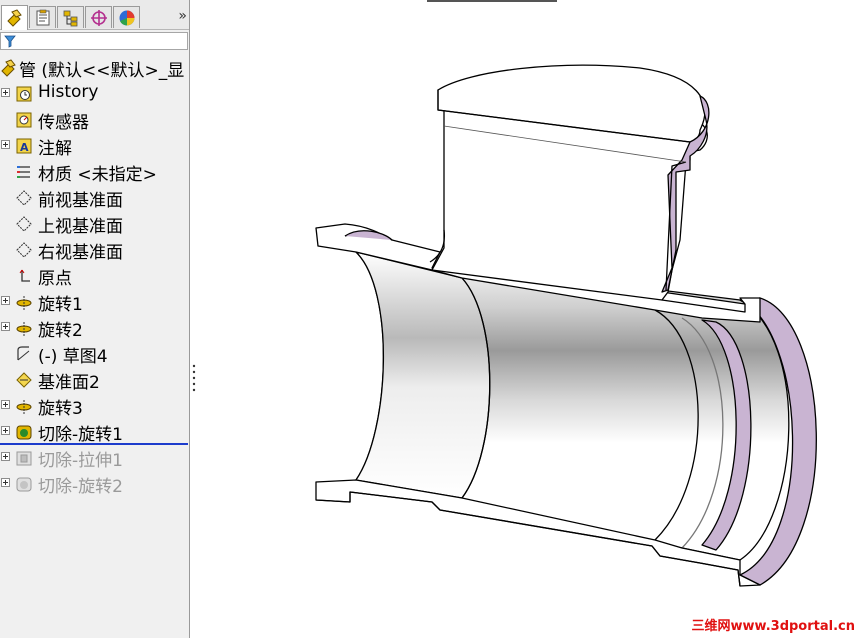 The width and height of the screenshot is (861, 638). Describe the element at coordinates (94, 172) in the screenshot. I see `tree-item-material: 材质 <未指定>` at that location.